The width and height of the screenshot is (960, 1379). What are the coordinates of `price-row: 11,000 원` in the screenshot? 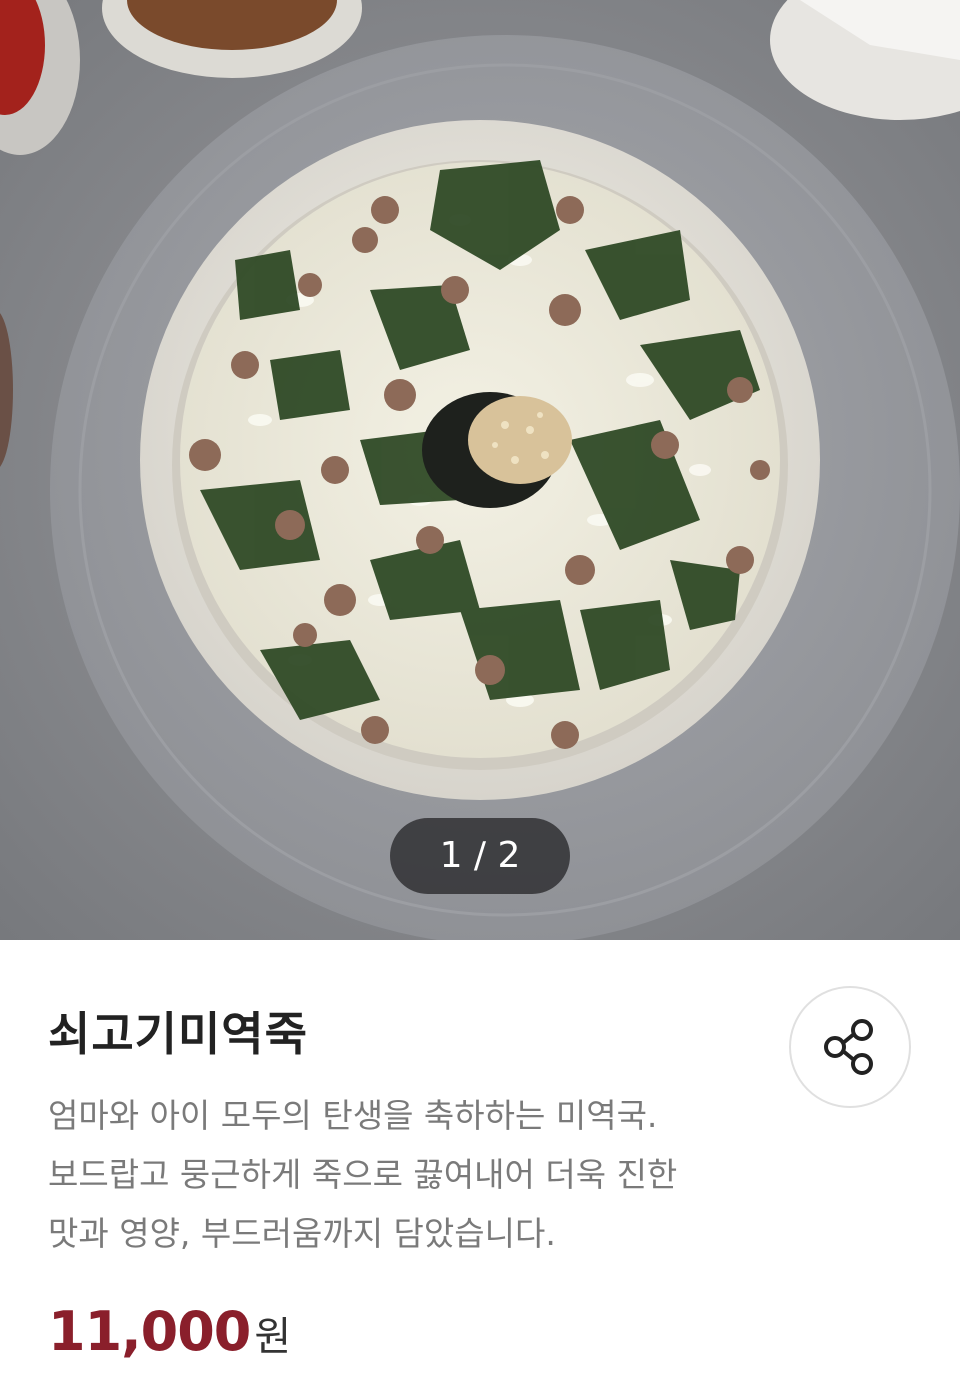 It's located at (169, 1335).